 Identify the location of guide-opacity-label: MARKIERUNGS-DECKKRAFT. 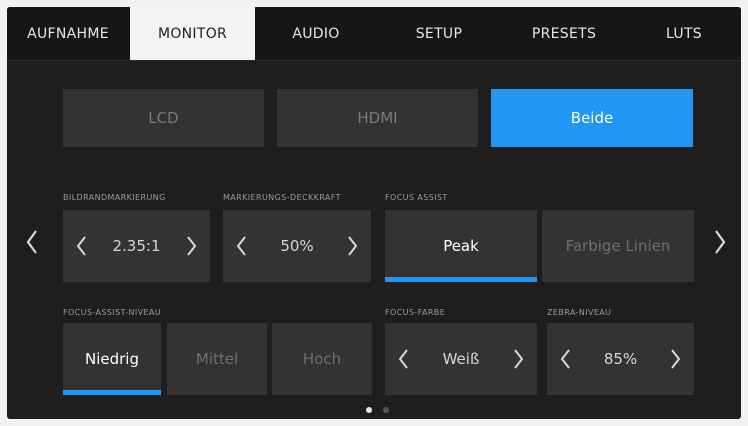
(282, 197).